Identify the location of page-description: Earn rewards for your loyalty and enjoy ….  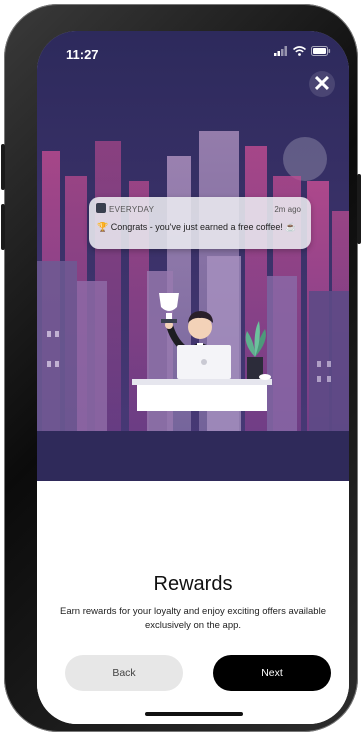
(193, 618).